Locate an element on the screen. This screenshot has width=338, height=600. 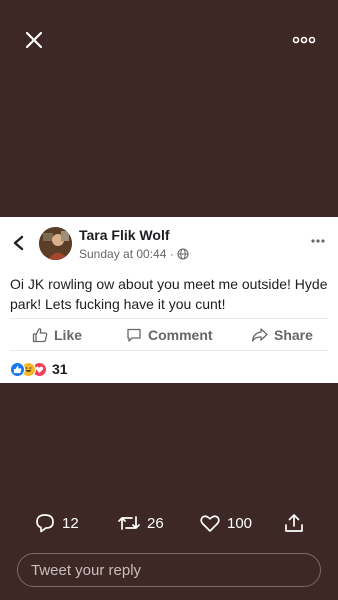
tweet-actions-bar: 12 26 100 is located at coordinates (169, 523).